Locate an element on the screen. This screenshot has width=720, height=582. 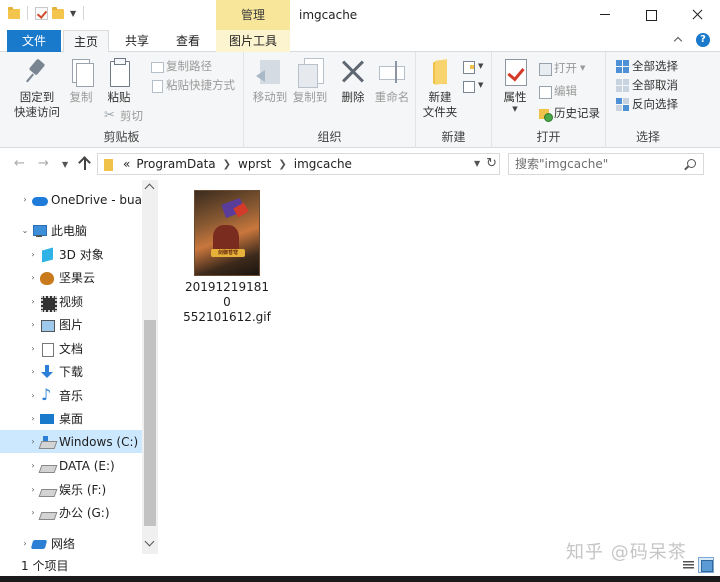
ribbon-group-select: 全部选择 全部取消 反向选择 选择 is located at coordinates (648, 100).